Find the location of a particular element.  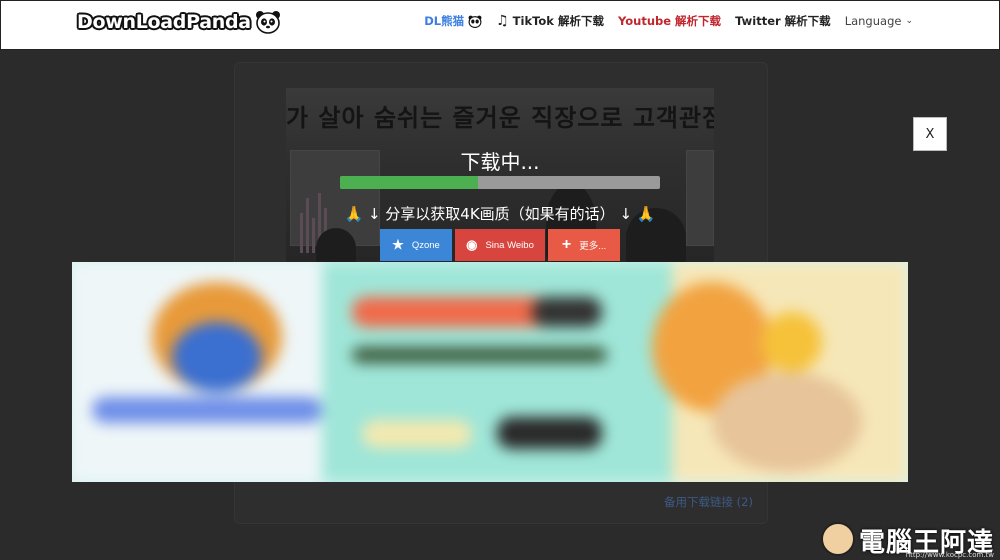

nav-twitter: Twitter 解析下载 is located at coordinates (783, 21).